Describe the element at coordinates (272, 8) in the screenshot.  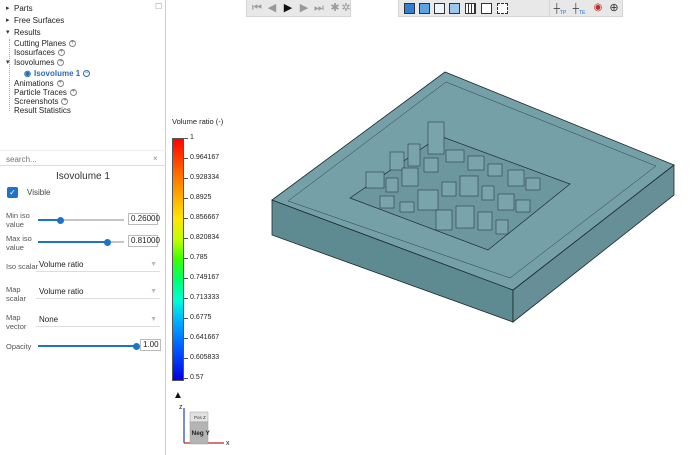
I see `step-back-icon: ◀` at that location.